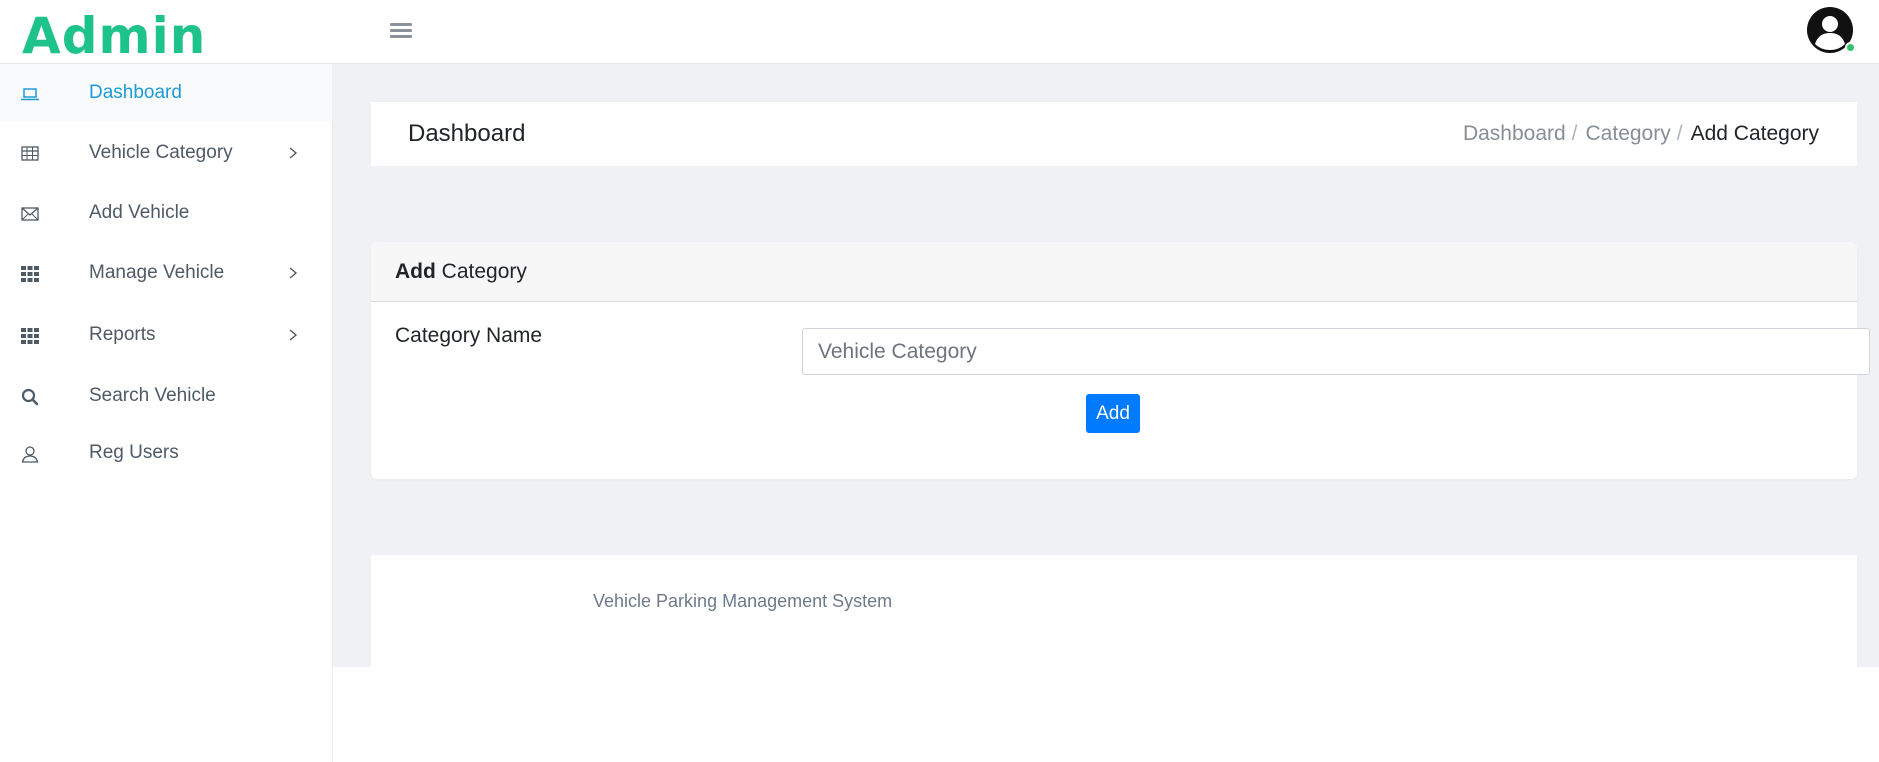  What do you see at coordinates (939, 32) in the screenshot?
I see `top-header: Admin` at bounding box center [939, 32].